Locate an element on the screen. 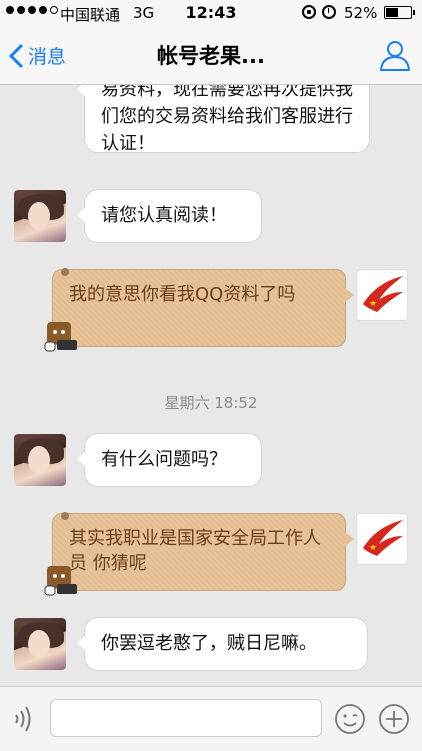 The height and width of the screenshot is (751, 422). status-bar: 中国联通 3G 12:43 52% is located at coordinates (211, 13).